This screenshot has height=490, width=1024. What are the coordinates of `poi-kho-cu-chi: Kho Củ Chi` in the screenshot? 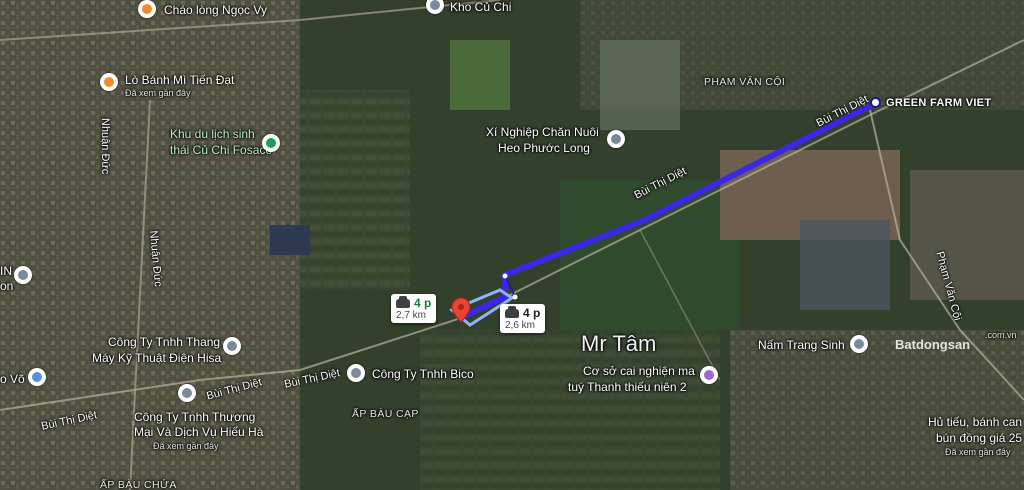 It's located at (480, 7).